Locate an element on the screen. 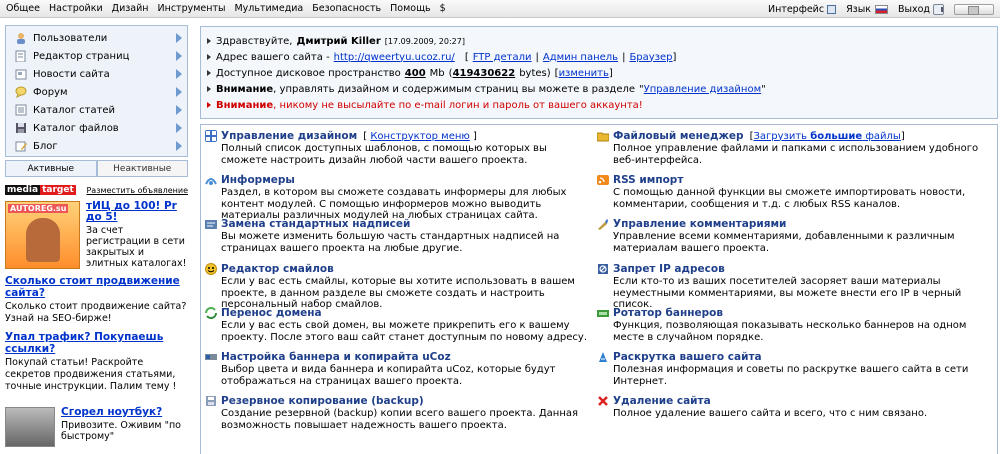 The image size is (1000, 454). menu-help: Помощь is located at coordinates (410, 8).